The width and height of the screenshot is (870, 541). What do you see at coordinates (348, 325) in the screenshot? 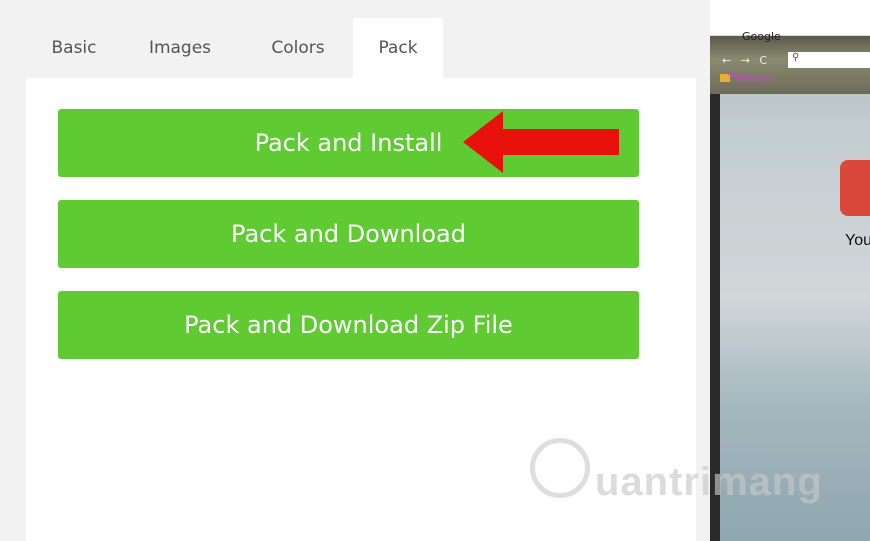
I see `pack-and-download-zip-button: Pack and Download Zip File` at bounding box center [348, 325].